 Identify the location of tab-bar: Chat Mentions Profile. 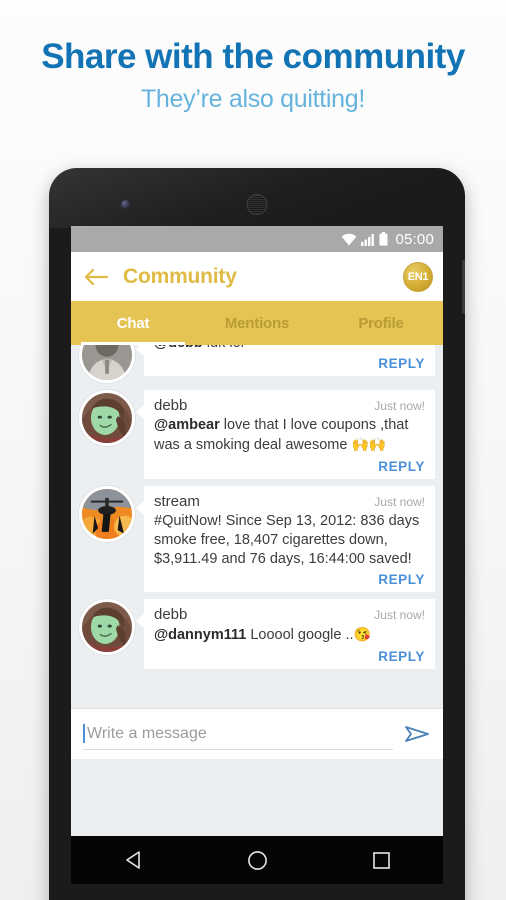
(257, 323).